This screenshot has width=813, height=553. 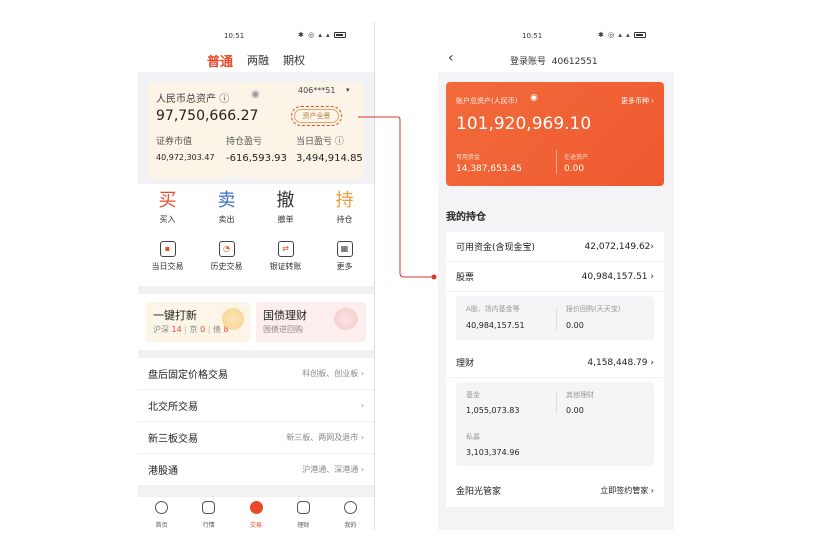 I want to click on ipo-counts: 沪深 14 | 京 0 | 债 8, so click(x=191, y=329).